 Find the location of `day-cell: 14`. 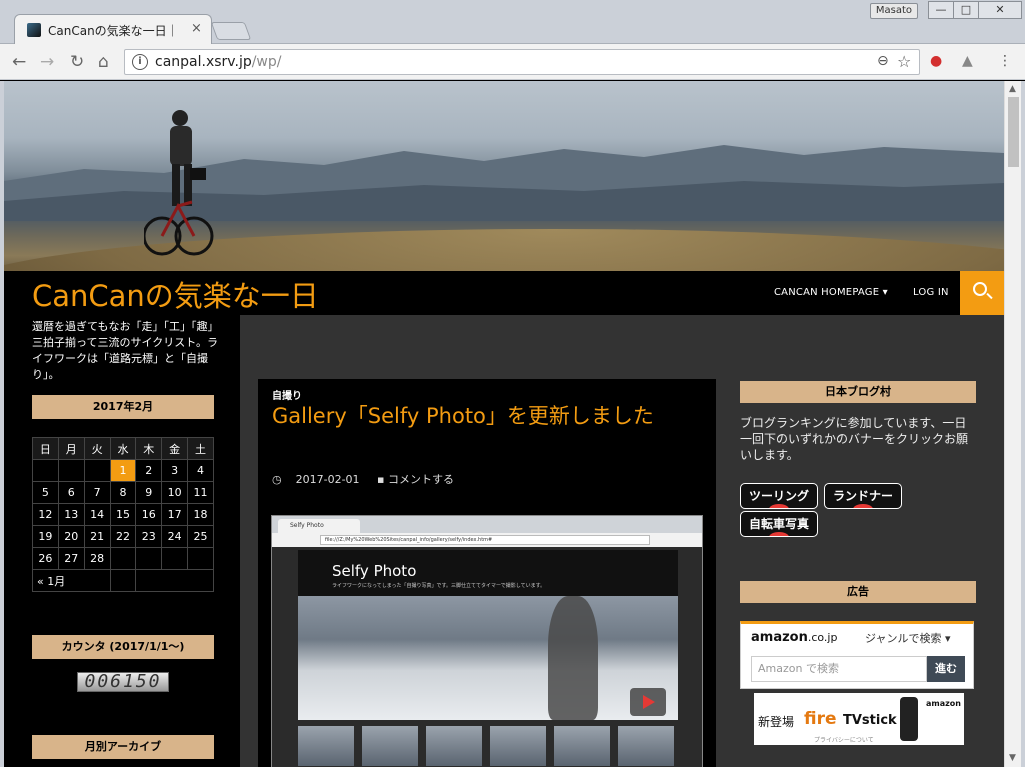

day-cell: 14 is located at coordinates (97, 514).